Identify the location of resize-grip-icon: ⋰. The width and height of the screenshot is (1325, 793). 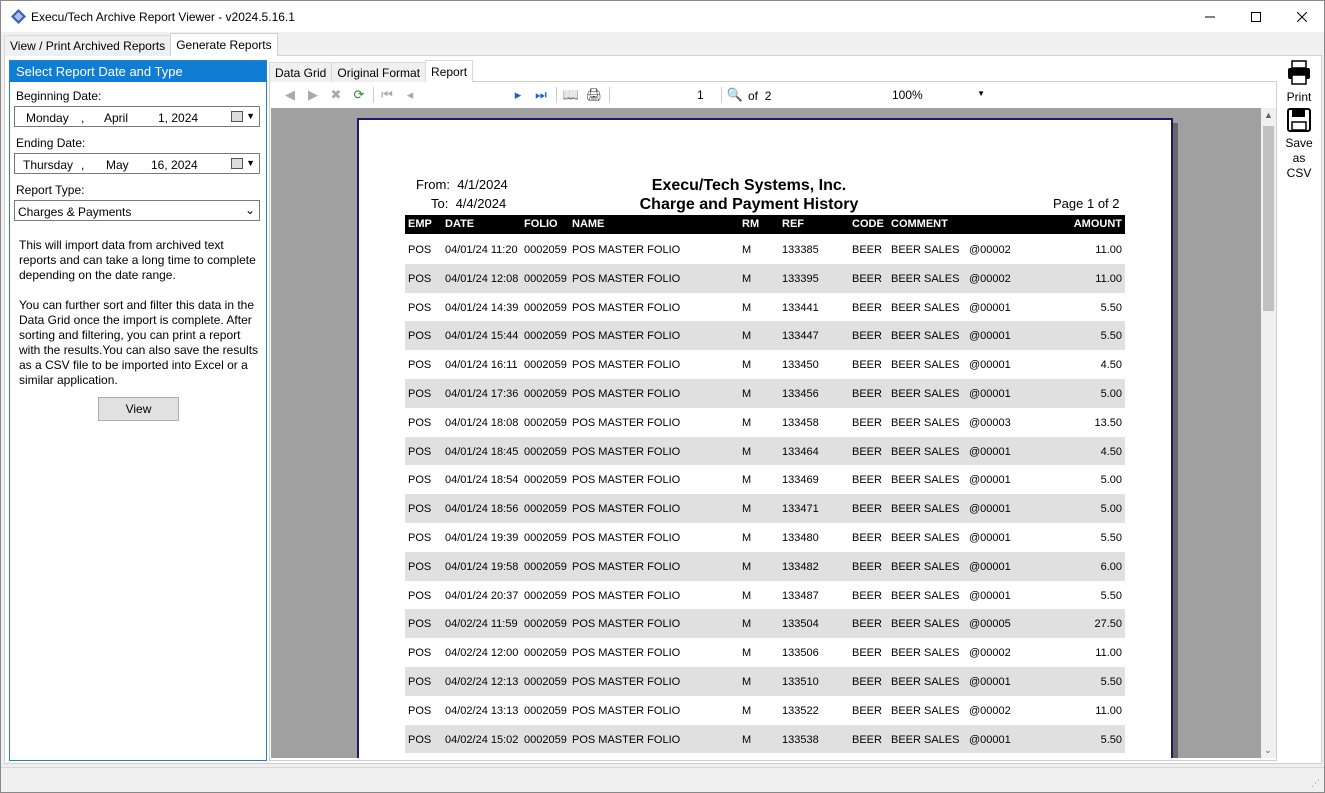
(1315, 783).